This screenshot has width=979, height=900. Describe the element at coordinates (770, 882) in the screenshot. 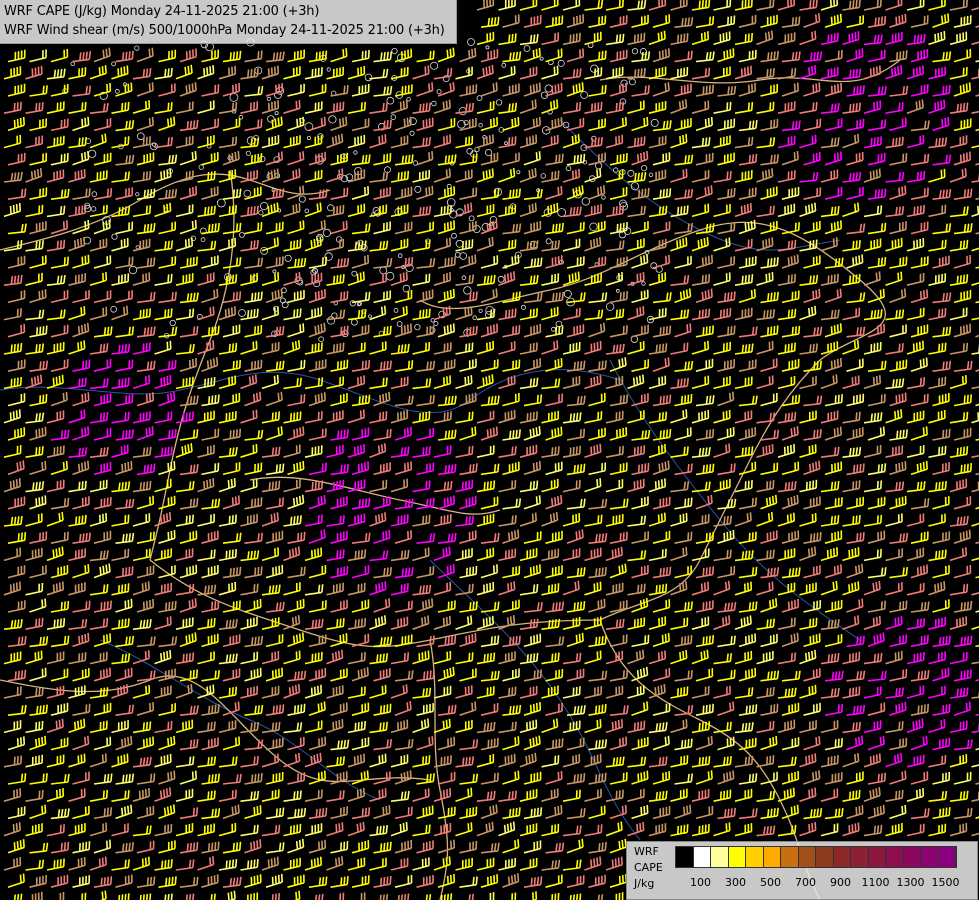

I see `legend-tick-label: 500` at that location.